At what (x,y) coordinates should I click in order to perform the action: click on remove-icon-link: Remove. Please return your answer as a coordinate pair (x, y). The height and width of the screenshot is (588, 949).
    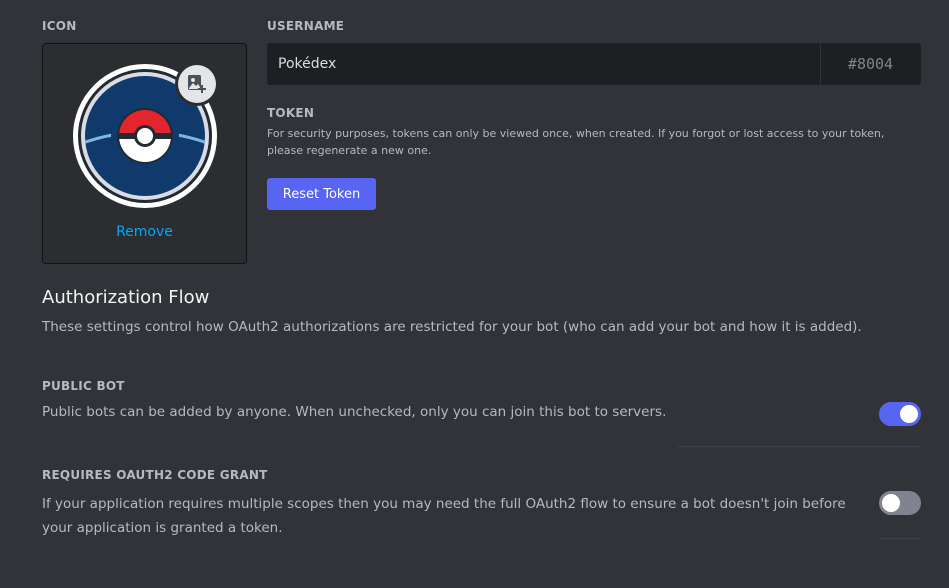
    Looking at the image, I should click on (144, 232).